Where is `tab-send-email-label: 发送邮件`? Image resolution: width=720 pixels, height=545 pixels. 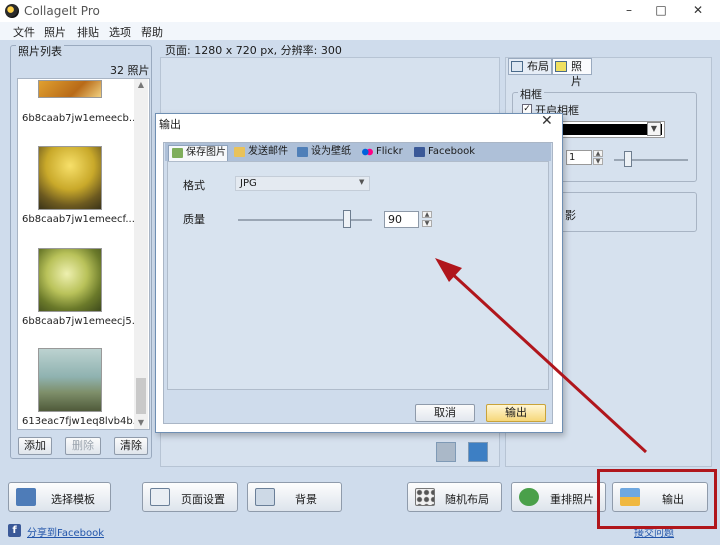 tab-send-email-label: 发送邮件 is located at coordinates (268, 151).